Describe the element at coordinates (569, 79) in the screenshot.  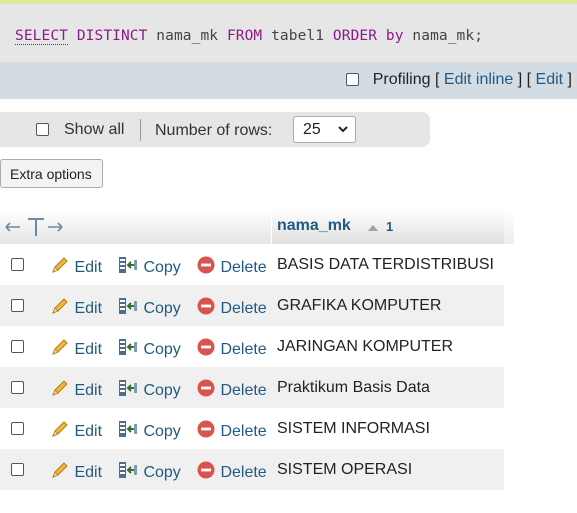
I see `bracket-close: ]` at that location.